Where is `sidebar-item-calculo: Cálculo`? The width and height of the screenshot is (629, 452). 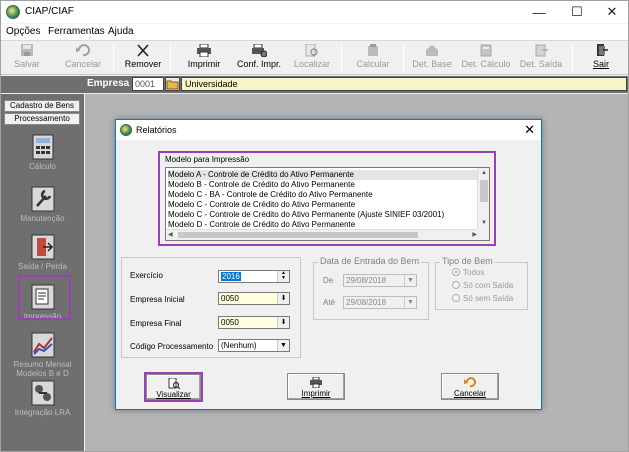 sidebar-item-calculo: Cálculo is located at coordinates (42, 152).